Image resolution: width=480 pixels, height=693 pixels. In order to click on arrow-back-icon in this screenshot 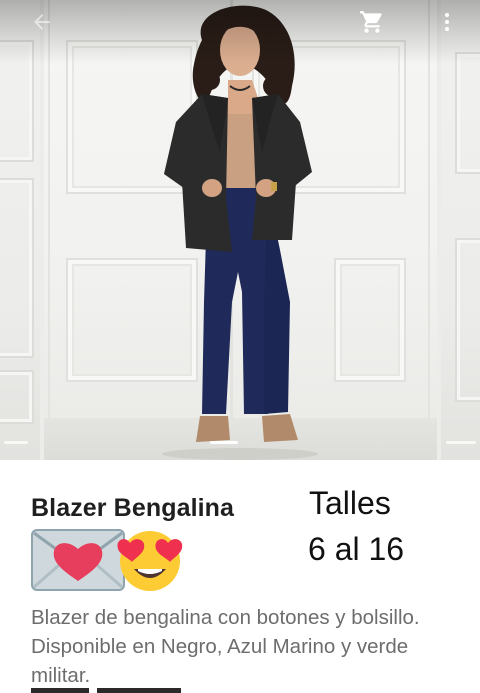, I will do `click(42, 22)`.